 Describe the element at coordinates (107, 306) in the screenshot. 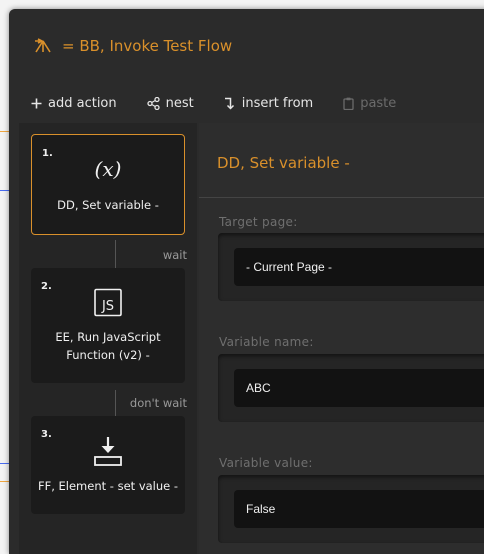

I see `svg-text: JS` at that location.